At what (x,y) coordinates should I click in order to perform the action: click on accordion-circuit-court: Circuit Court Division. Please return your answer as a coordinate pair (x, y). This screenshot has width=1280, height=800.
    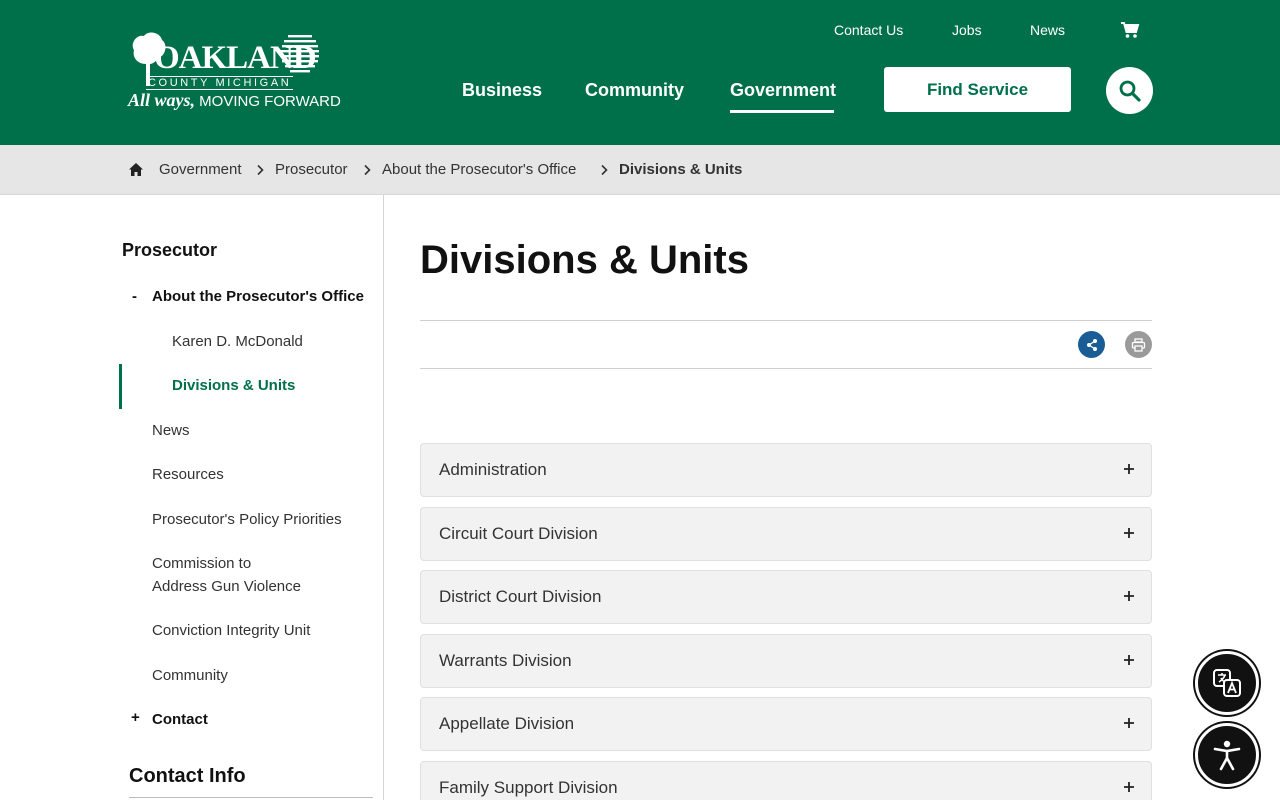
    Looking at the image, I should click on (786, 534).